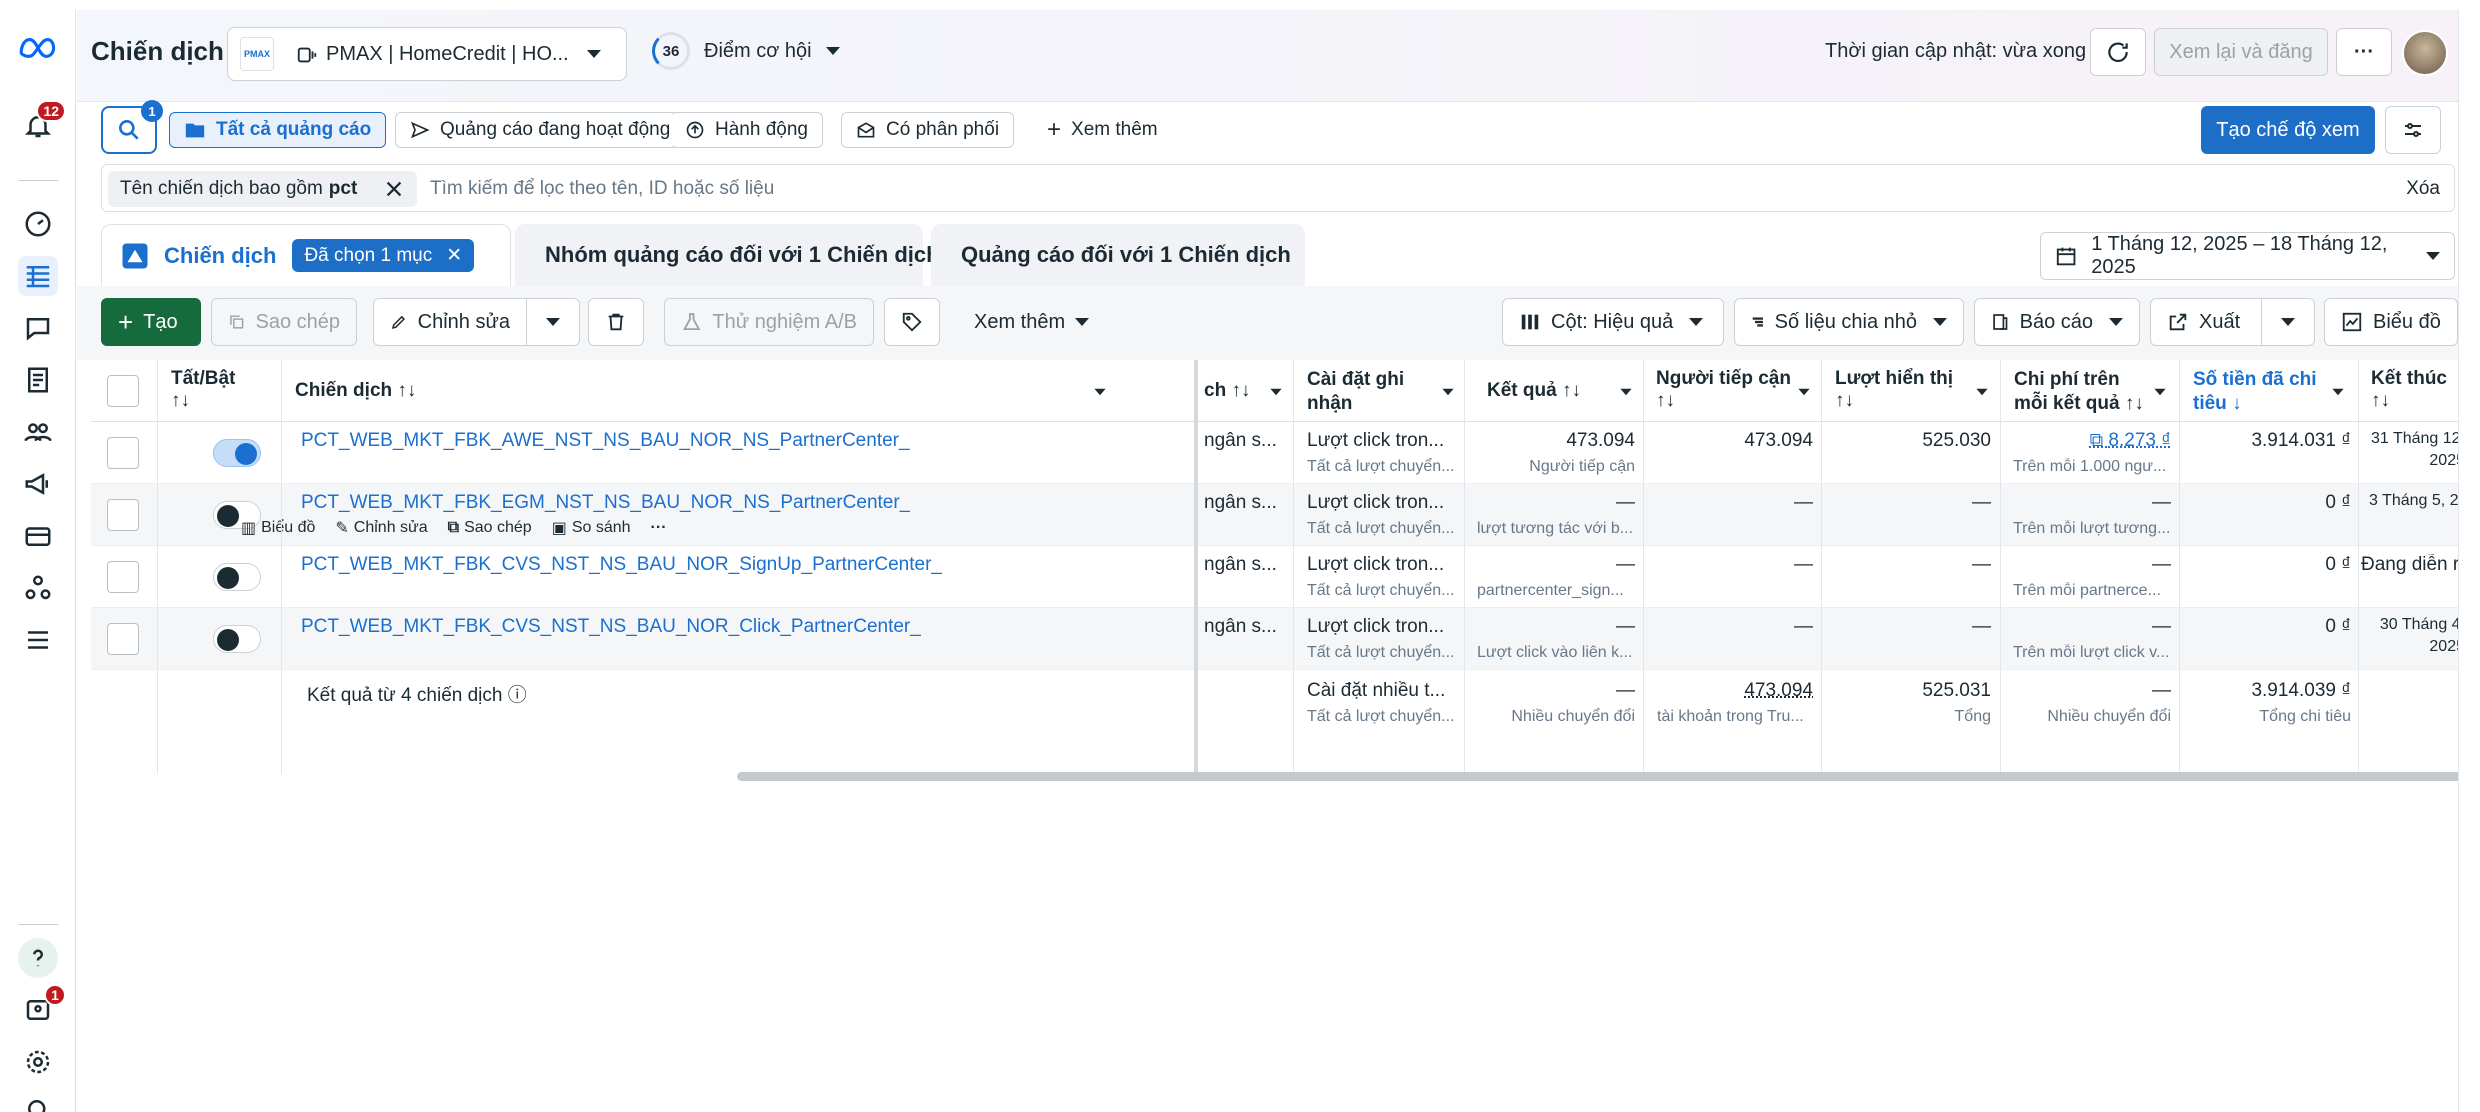  I want to click on export-button: Xuất, so click(2206, 322).